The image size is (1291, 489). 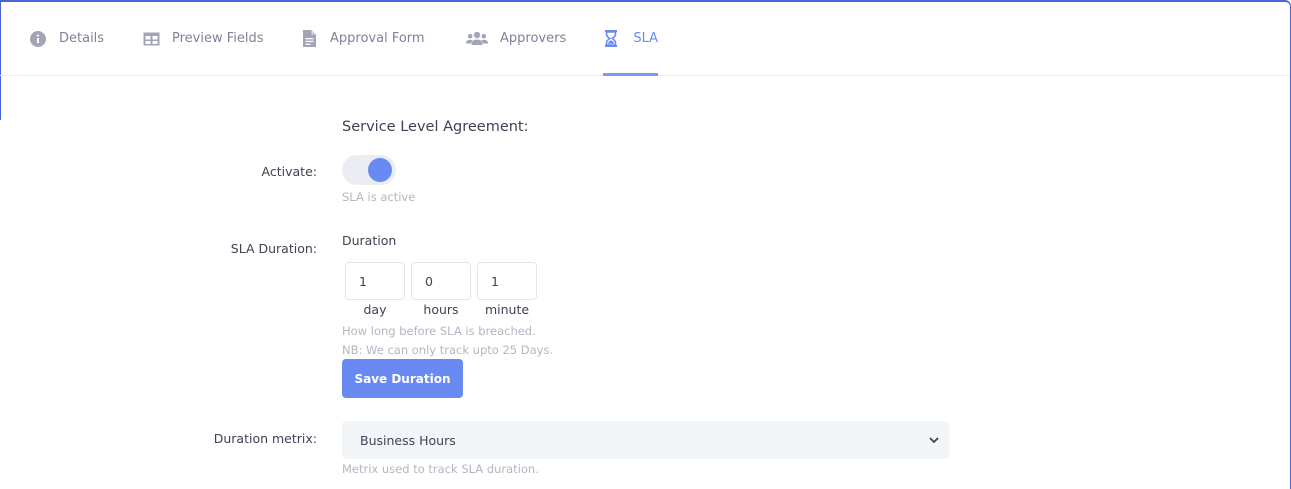 I want to click on duration-help-text: How long before SLA is breached., so click(x=439, y=331).